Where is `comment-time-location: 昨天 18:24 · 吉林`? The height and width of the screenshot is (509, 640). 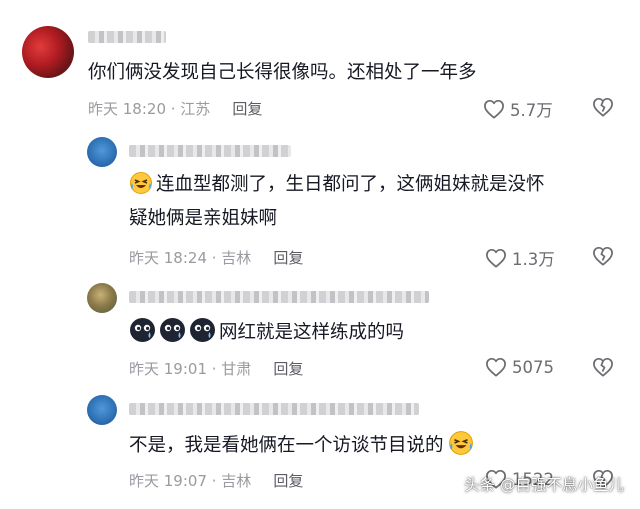
comment-time-location: 昨天 18:24 · 吉林 is located at coordinates (190, 258).